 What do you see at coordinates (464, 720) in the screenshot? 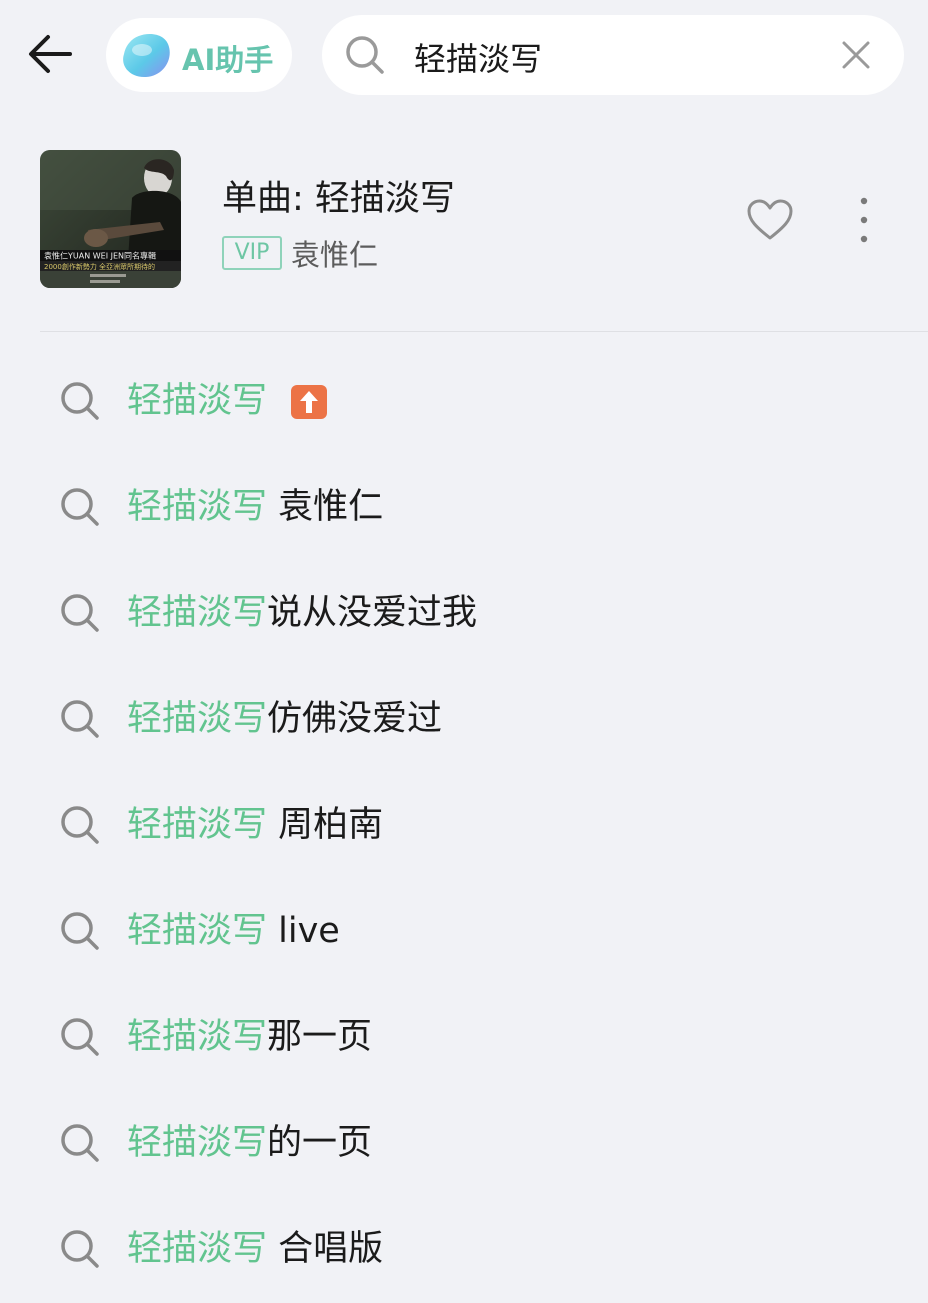
I see `suggestion-item: 轻描淡写仿佛没爱过` at bounding box center [464, 720].